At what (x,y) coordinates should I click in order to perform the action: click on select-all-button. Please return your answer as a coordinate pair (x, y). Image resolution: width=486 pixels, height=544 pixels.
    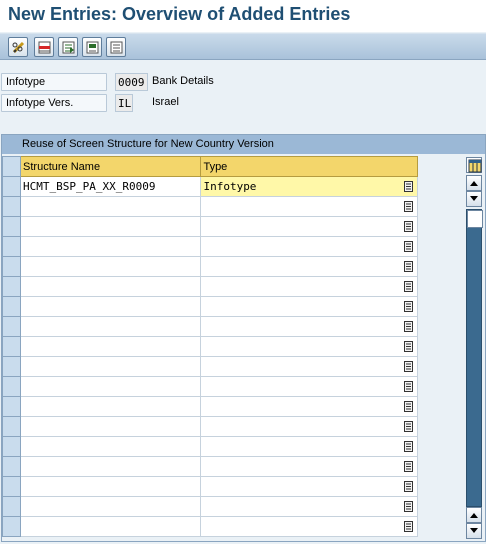
    Looking at the image, I should click on (68, 47).